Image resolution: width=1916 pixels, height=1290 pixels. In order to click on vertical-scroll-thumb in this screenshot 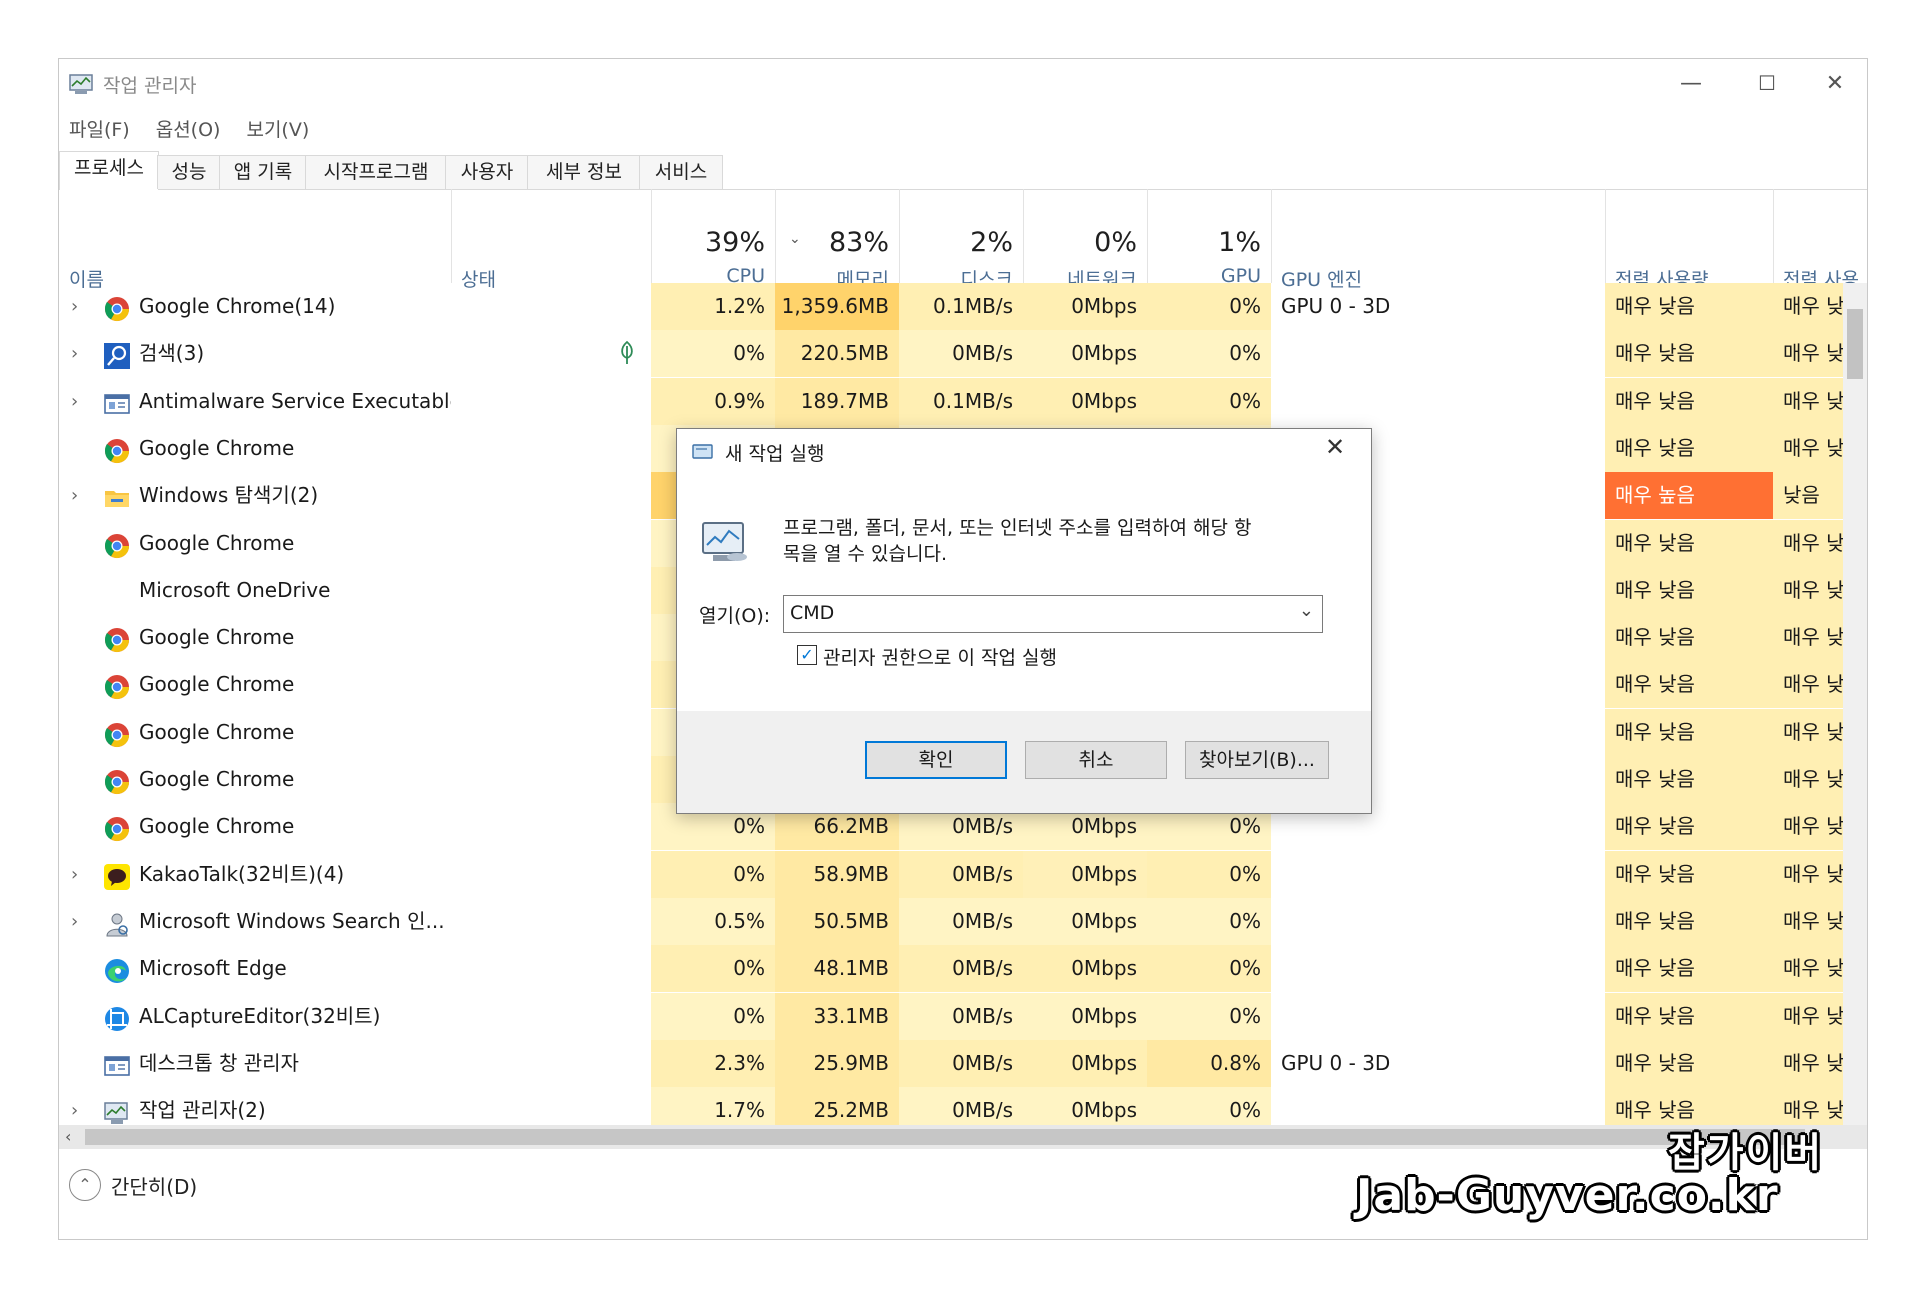, I will do `click(1855, 344)`.